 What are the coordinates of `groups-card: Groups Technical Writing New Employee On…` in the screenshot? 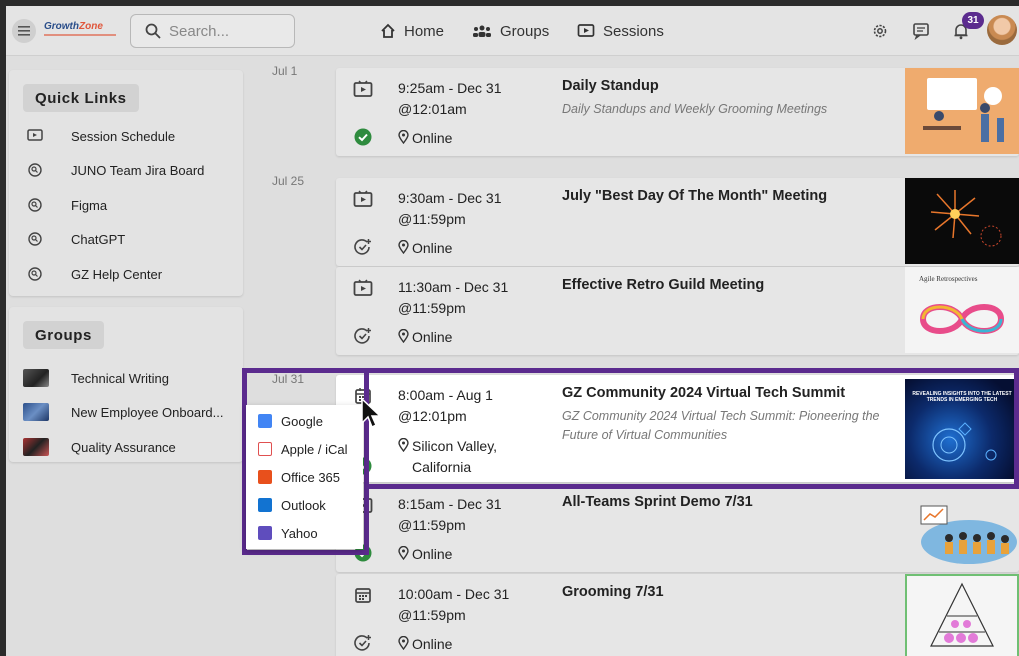 It's located at (126, 384).